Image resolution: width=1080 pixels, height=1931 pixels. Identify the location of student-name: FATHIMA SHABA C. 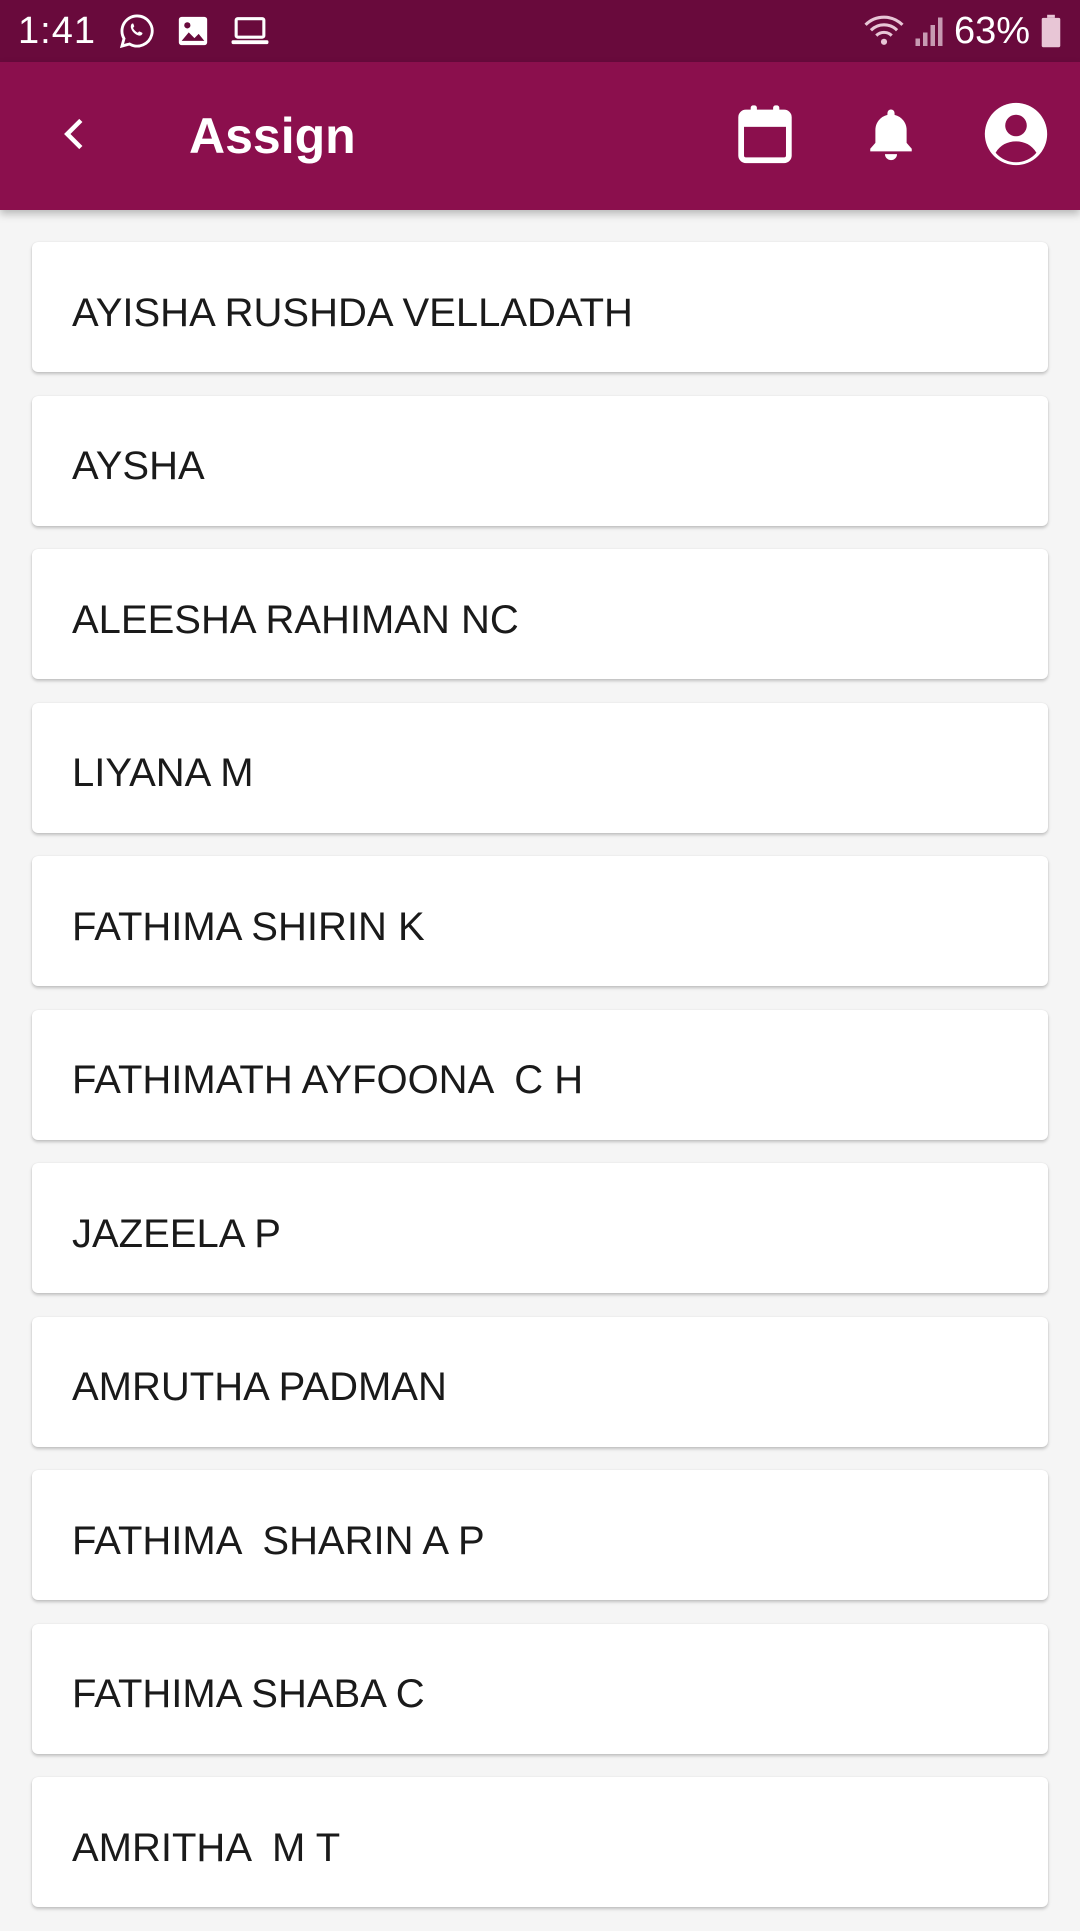
(248, 1694).